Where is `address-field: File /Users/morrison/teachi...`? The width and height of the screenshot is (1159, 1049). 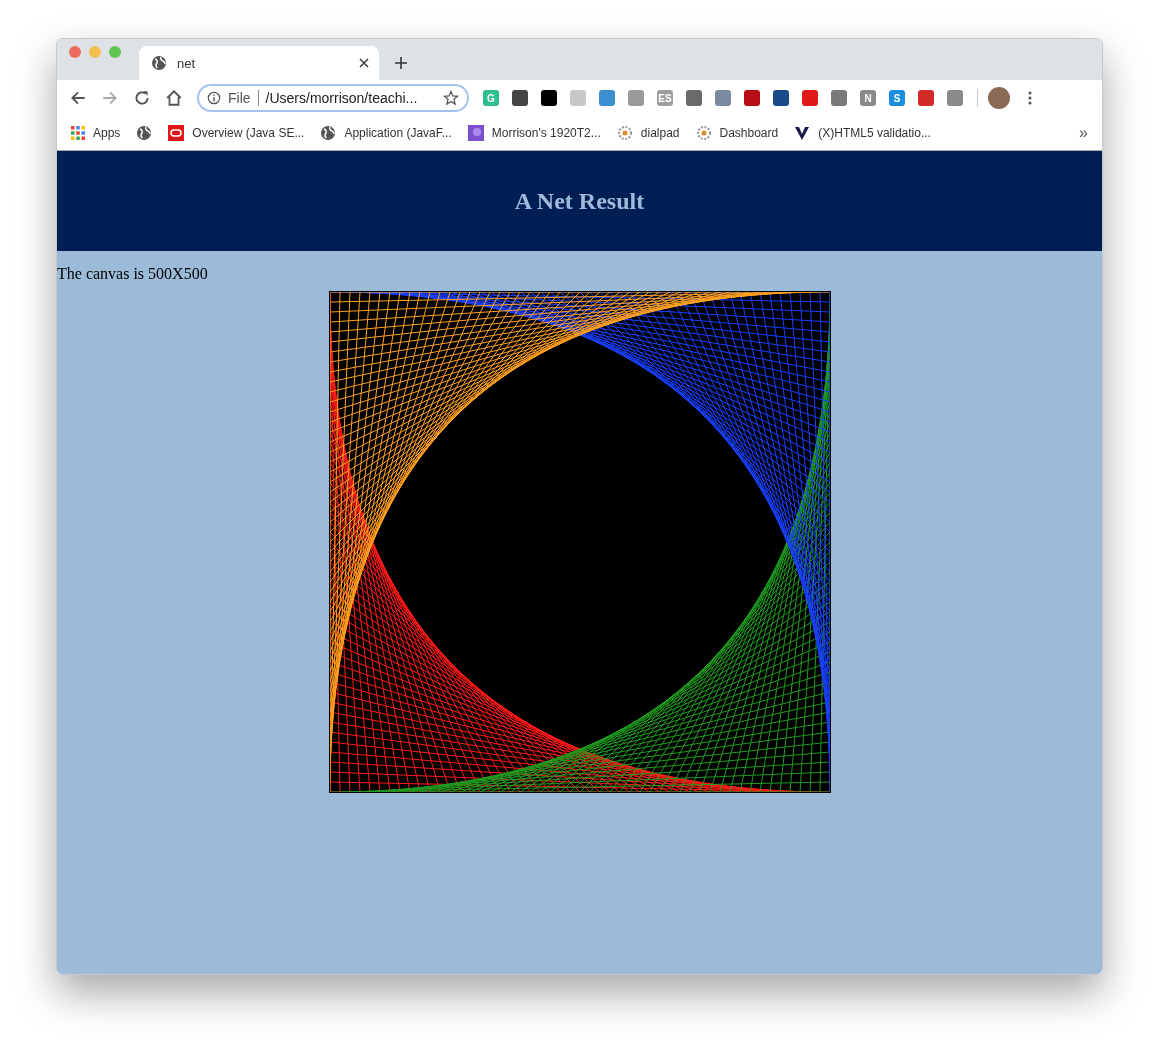 address-field: File /Users/morrison/teachi... is located at coordinates (333, 98).